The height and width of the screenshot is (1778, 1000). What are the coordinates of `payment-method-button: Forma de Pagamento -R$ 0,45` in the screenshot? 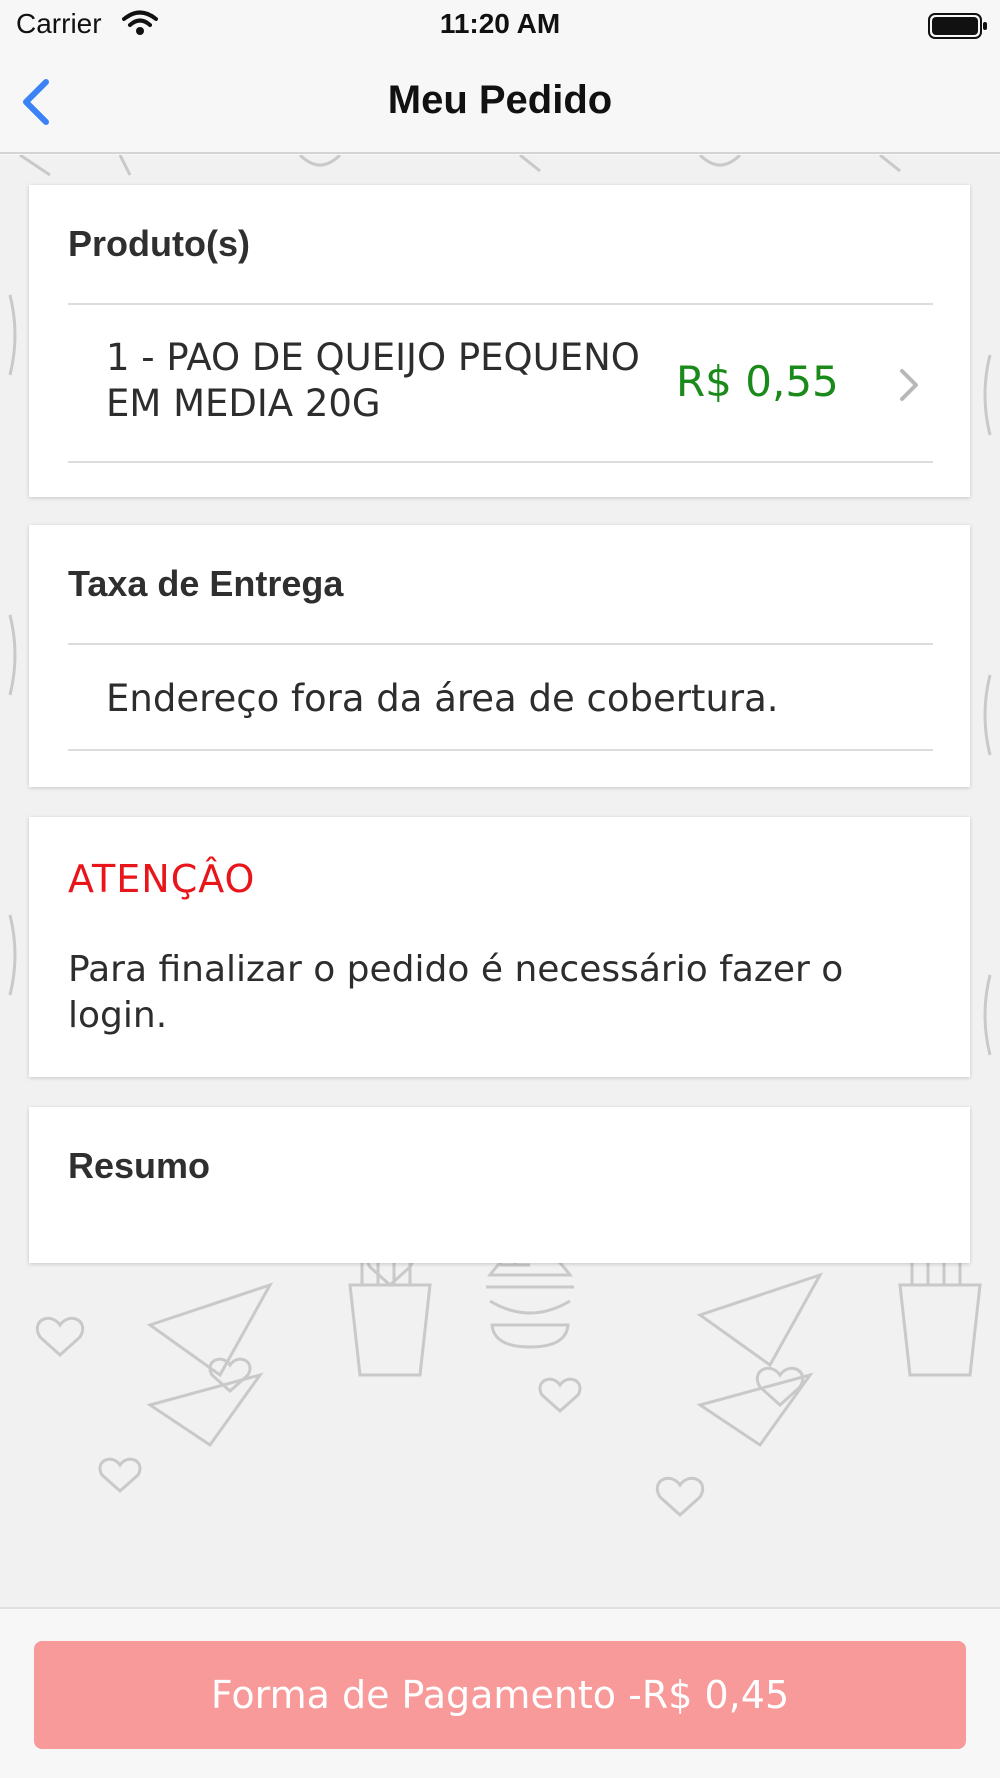 It's located at (500, 1695).